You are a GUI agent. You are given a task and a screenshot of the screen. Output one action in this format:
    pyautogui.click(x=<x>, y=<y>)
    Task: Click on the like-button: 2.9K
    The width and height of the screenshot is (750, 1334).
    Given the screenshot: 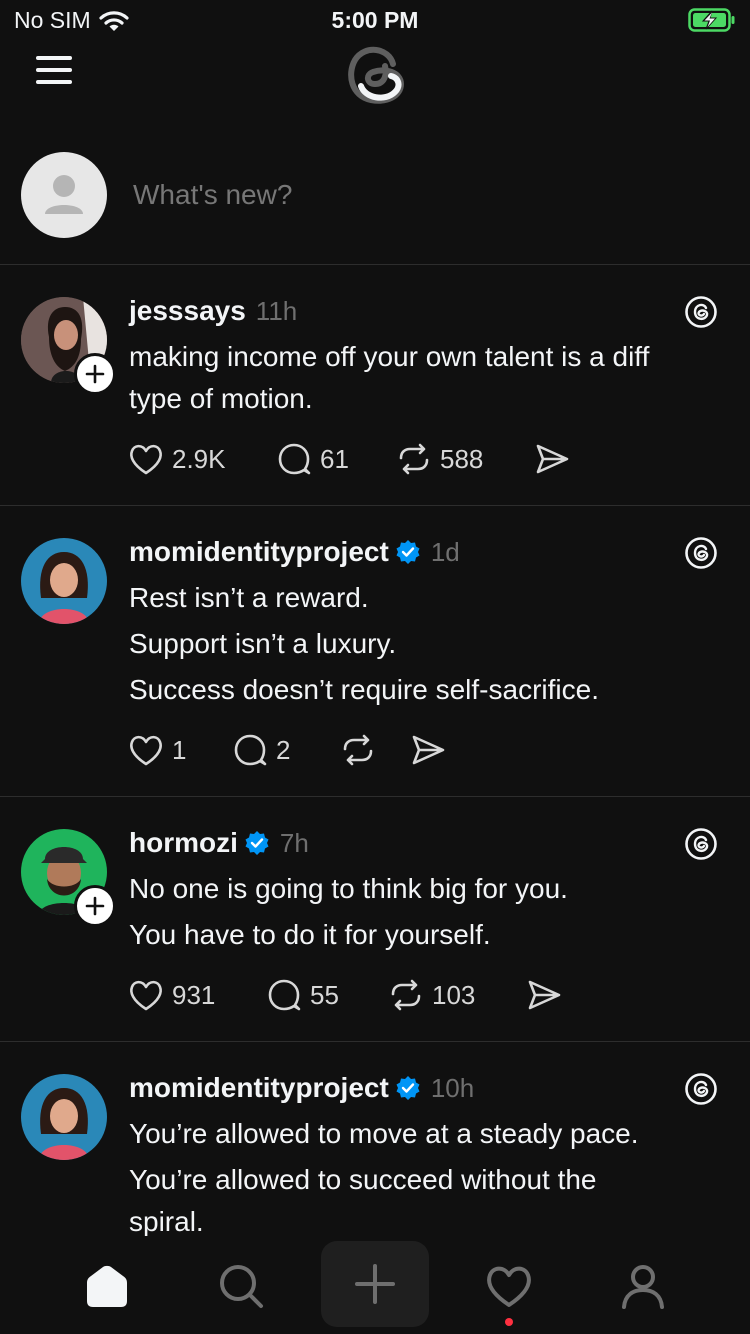 What is the action you would take?
    pyautogui.click(x=202, y=459)
    